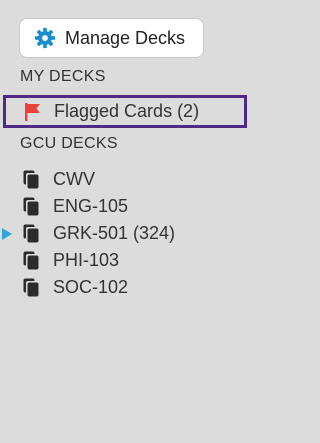 The image size is (320, 443). Describe the element at coordinates (69, 143) in the screenshot. I see `gcu-decks-header: GCU DECKS` at that location.